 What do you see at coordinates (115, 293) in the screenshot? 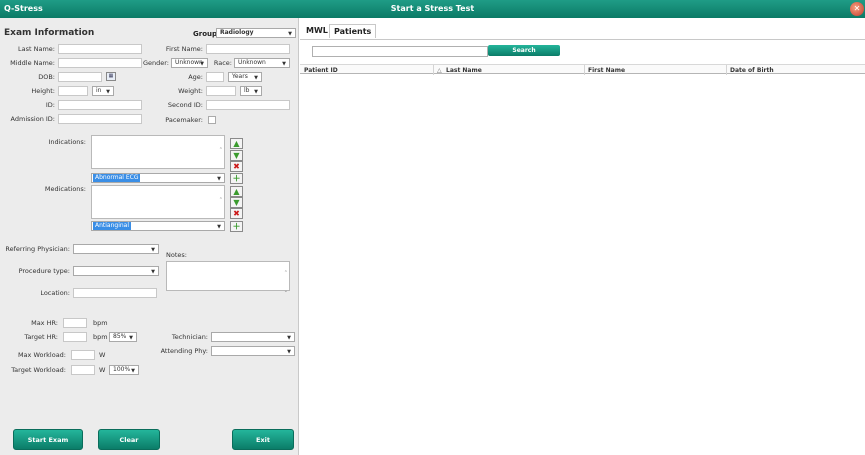
I see `location-field` at bounding box center [115, 293].